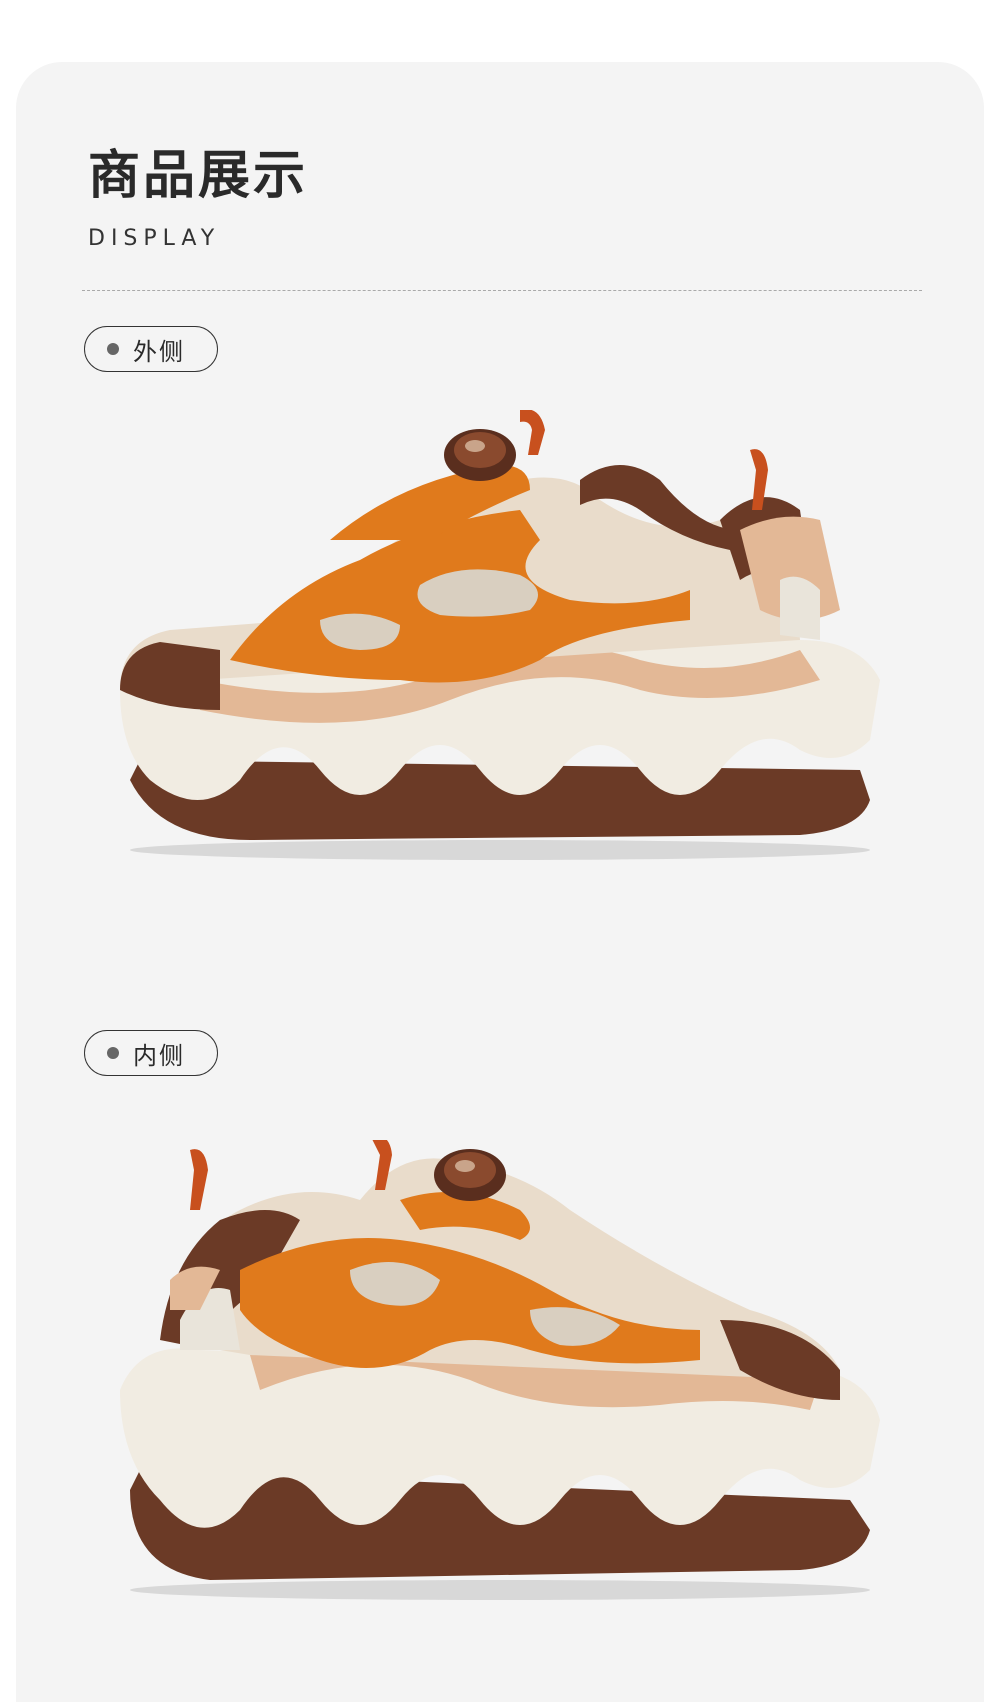  I want to click on view-tag-lateral: 外侧, so click(151, 349).